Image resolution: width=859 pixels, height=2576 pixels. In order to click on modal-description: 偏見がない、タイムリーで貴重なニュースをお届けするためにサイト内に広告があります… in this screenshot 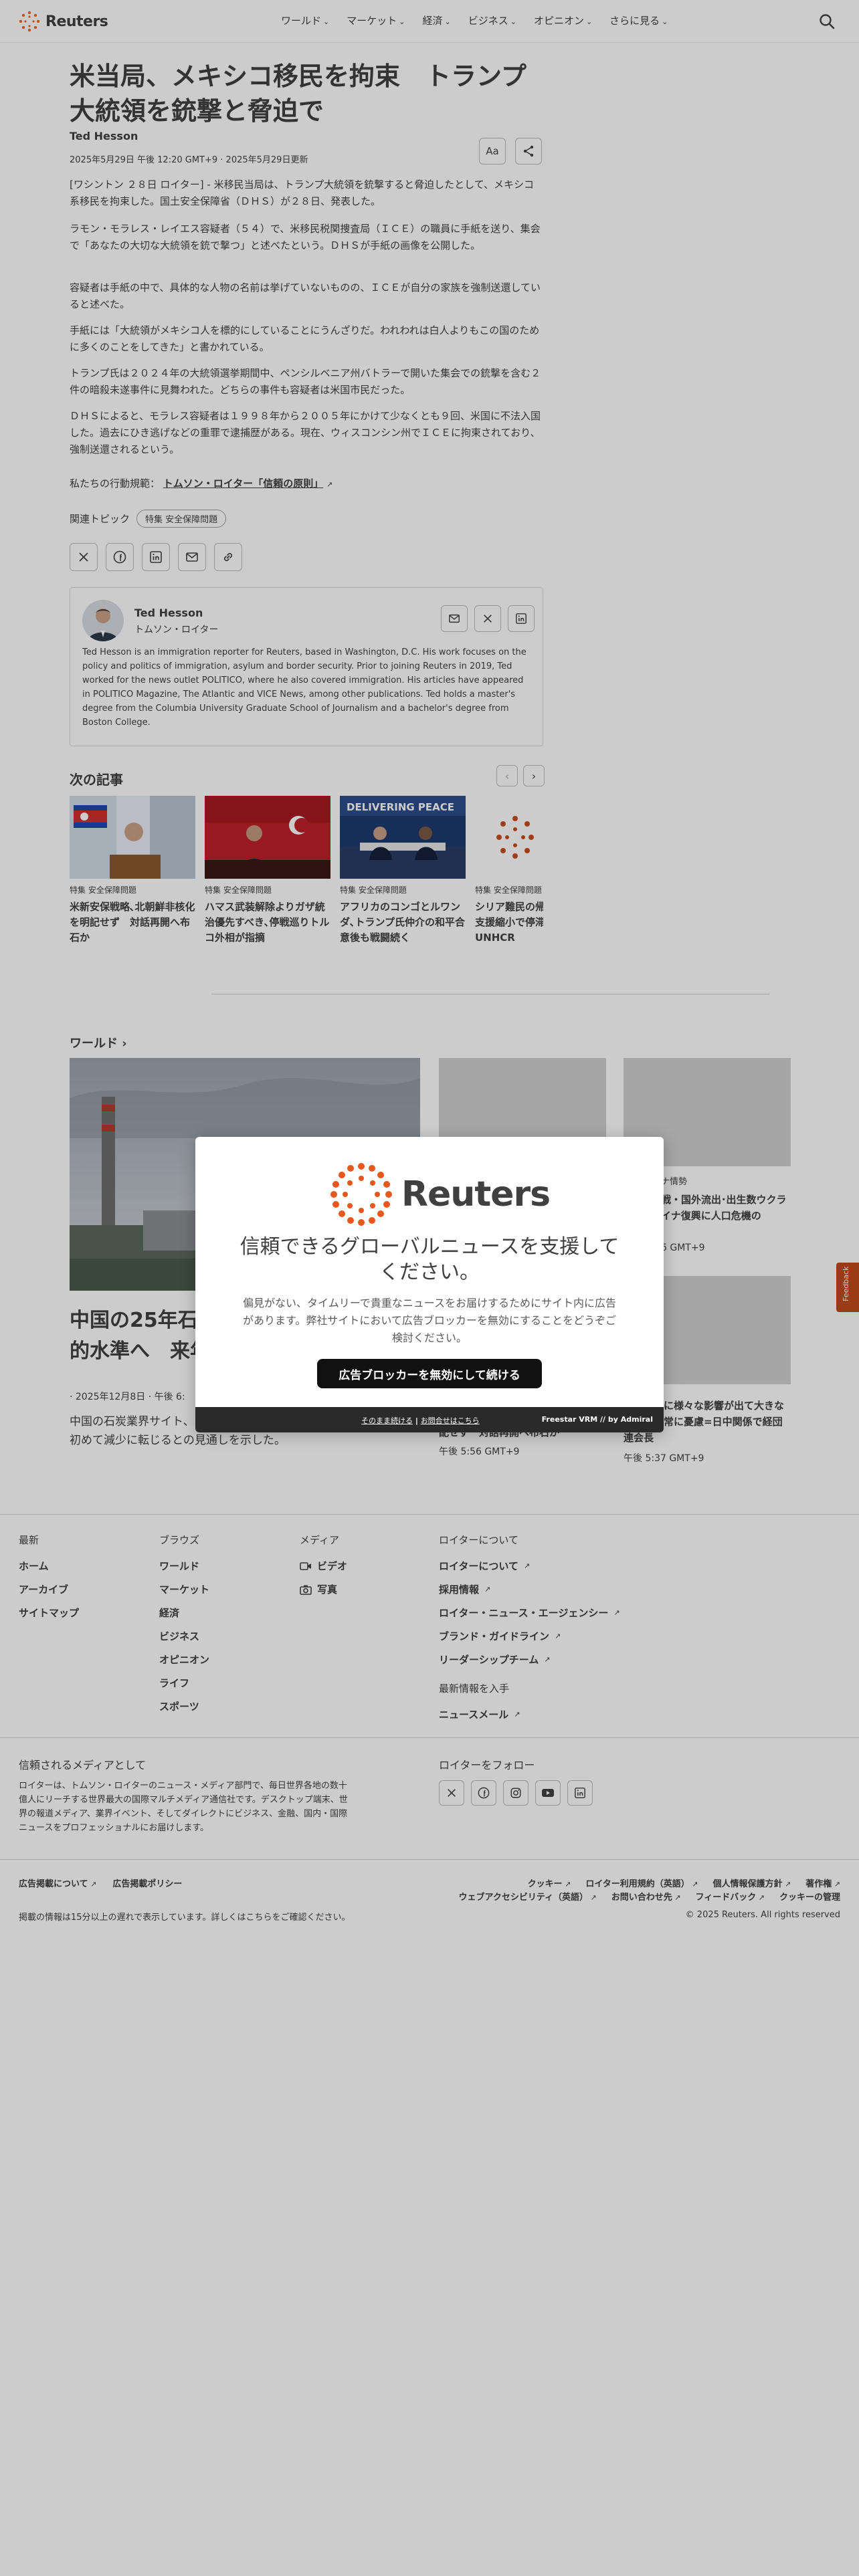, I will do `click(429, 1320)`.